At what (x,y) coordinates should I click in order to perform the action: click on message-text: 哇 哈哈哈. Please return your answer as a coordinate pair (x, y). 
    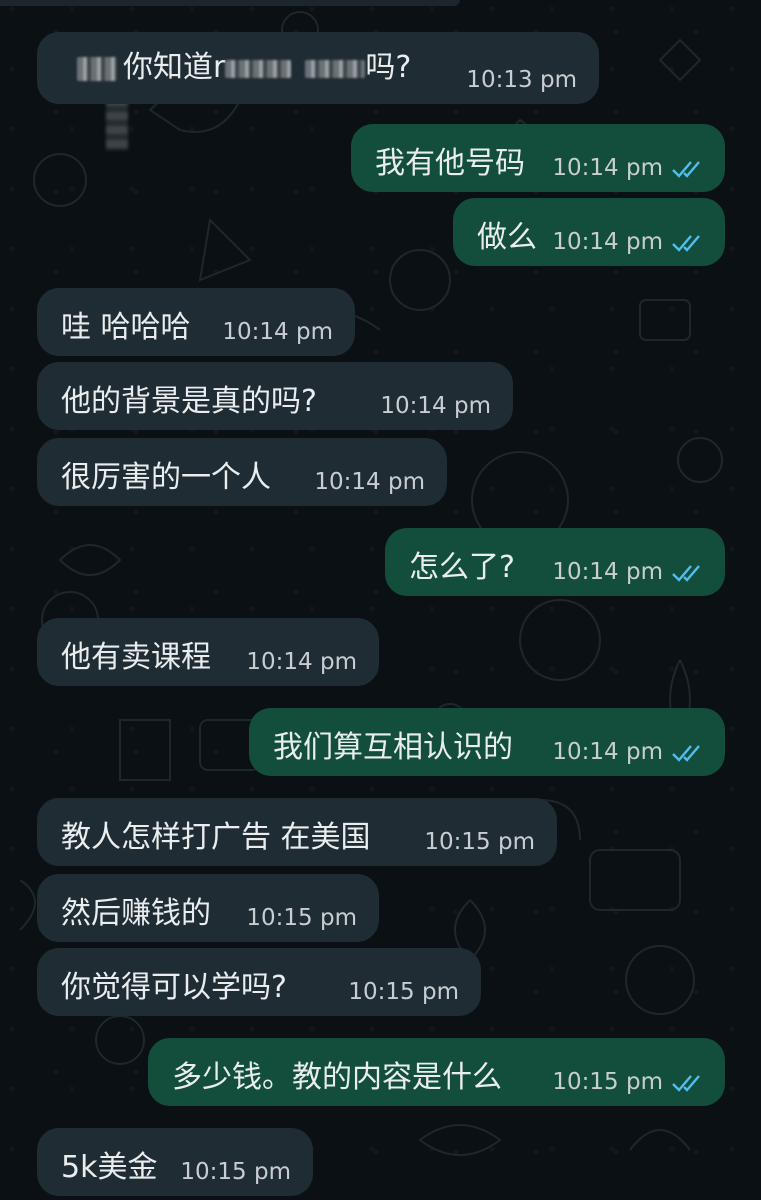
    Looking at the image, I should click on (126, 327).